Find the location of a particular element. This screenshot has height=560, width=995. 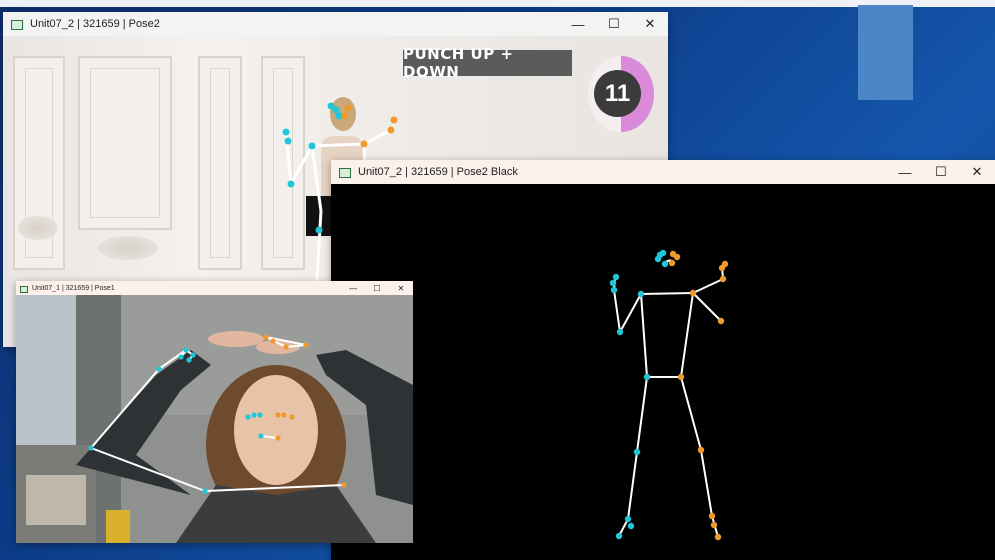

pose2-titlebar: Unit07_2 | 321659 | Pose2 — ☐ ✕ is located at coordinates (335, 24).